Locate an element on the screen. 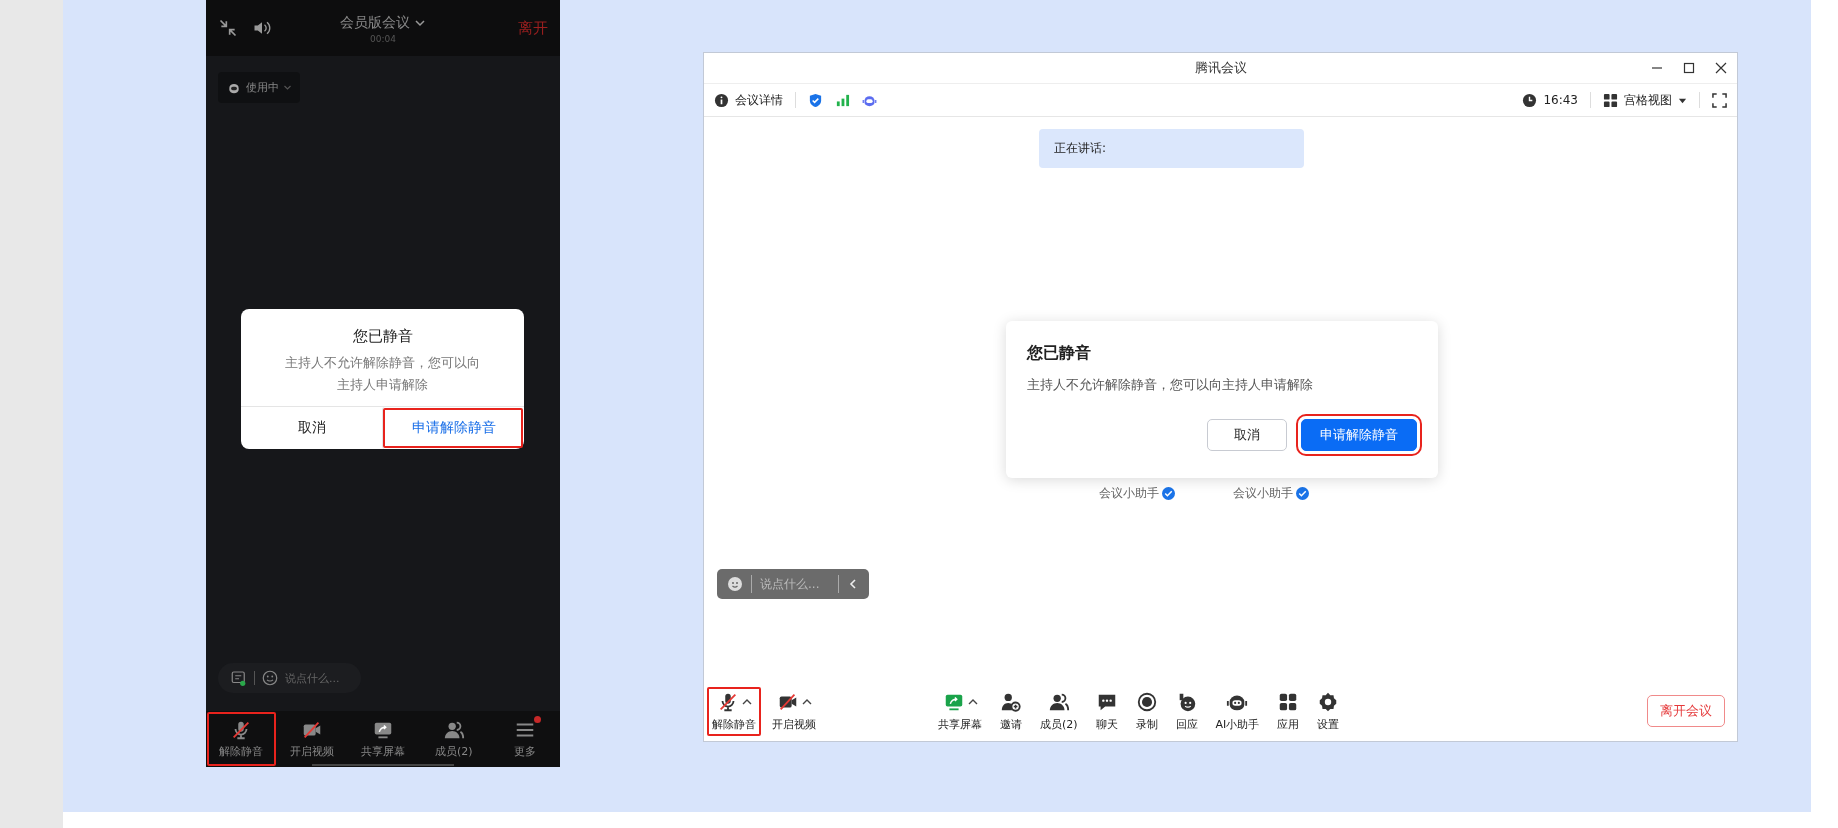  grid-icon is located at coordinates (1610, 100).